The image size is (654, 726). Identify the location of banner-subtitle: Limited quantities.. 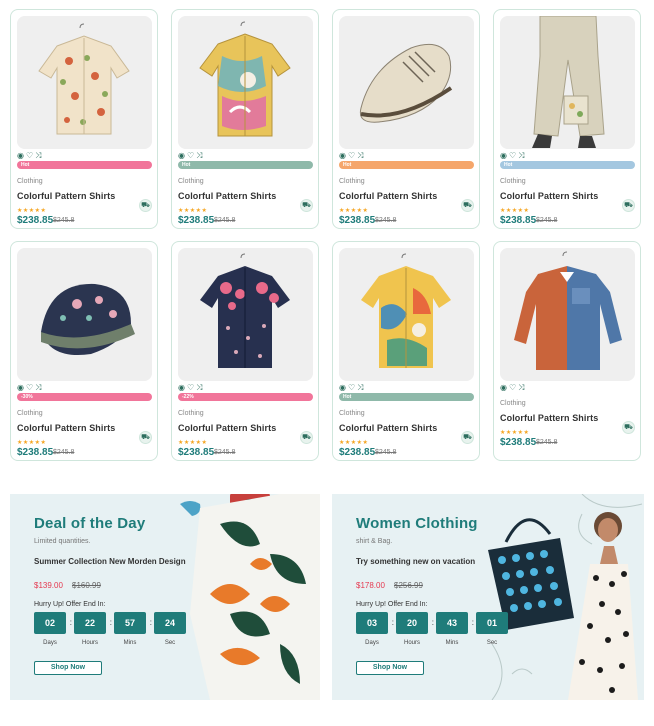
(62, 541).